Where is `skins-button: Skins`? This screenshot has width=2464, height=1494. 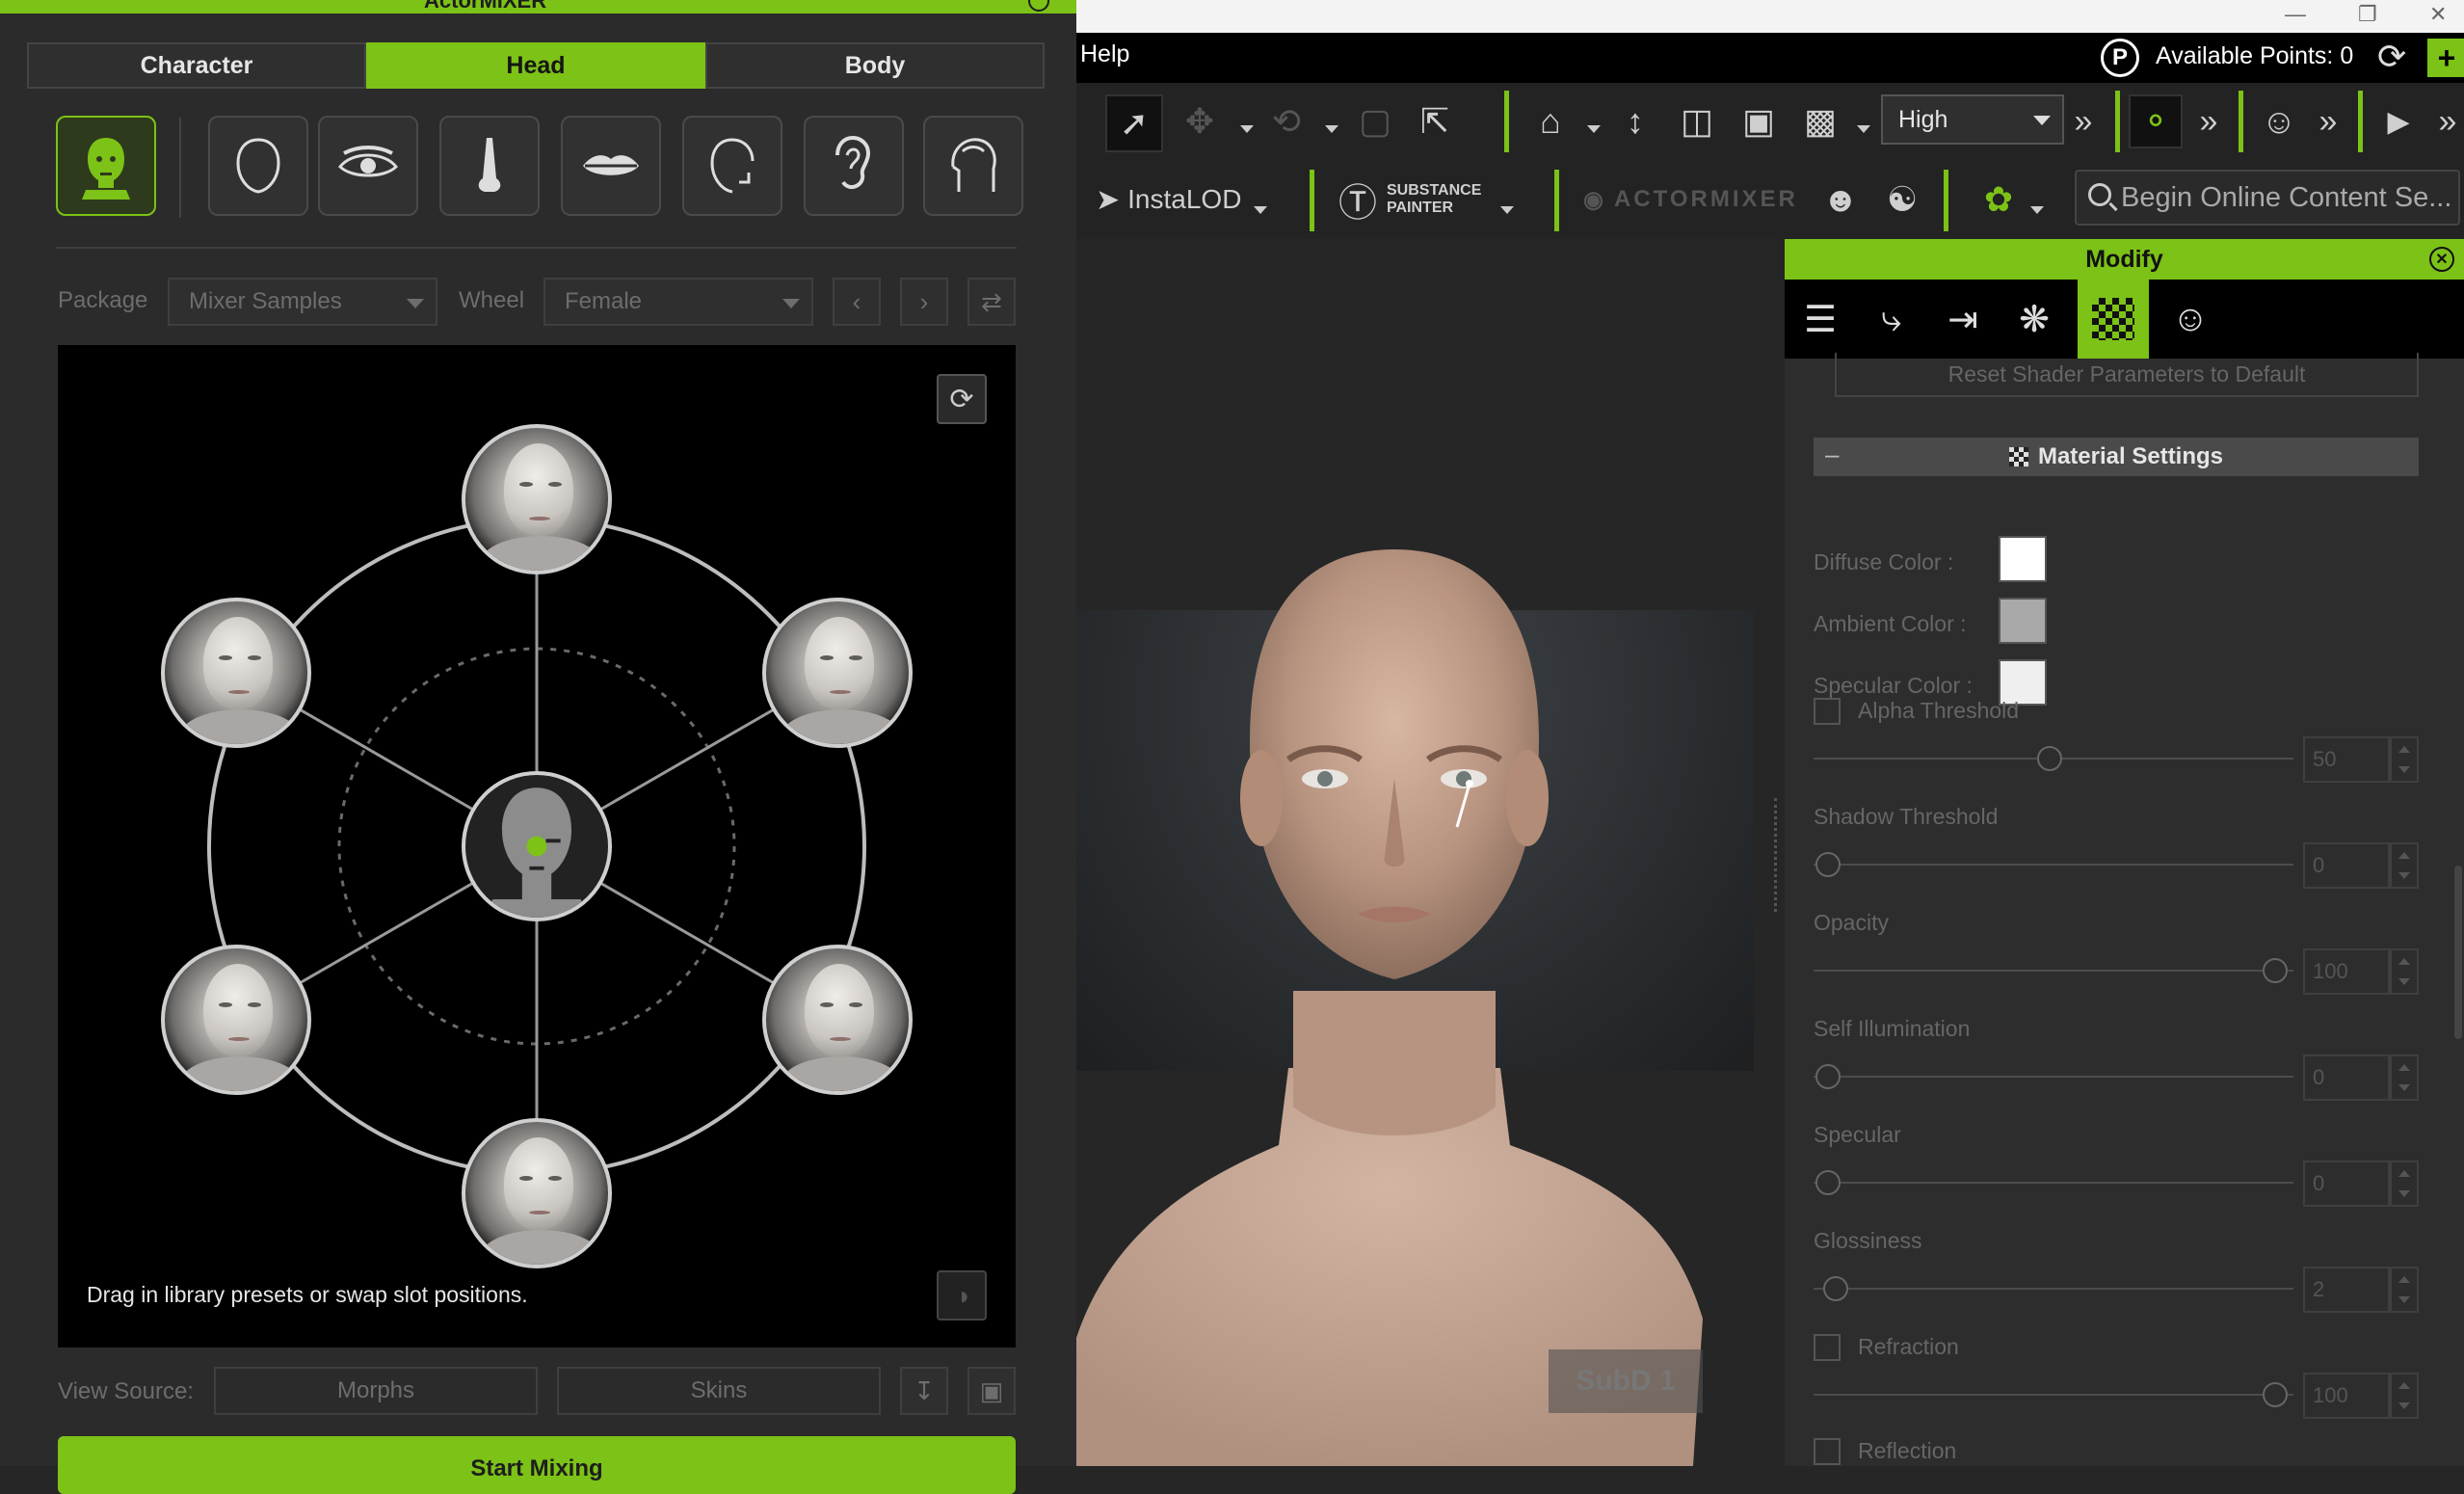
skins-button: Skins is located at coordinates (719, 1391).